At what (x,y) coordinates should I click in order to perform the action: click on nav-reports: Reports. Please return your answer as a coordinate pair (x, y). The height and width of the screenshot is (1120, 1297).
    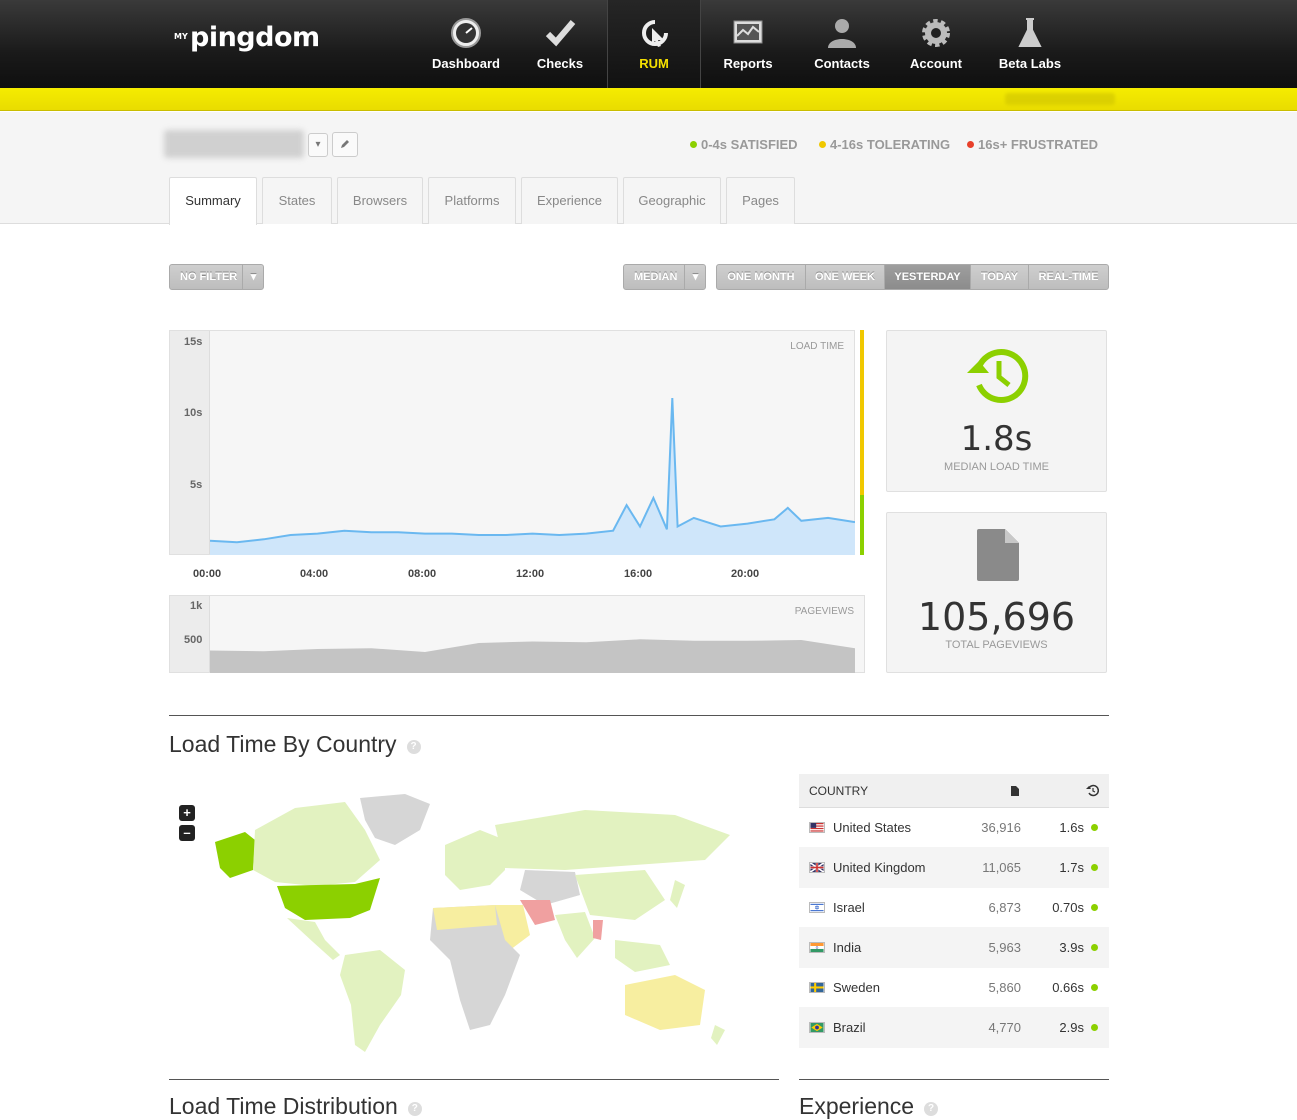
    Looking at the image, I should click on (748, 44).